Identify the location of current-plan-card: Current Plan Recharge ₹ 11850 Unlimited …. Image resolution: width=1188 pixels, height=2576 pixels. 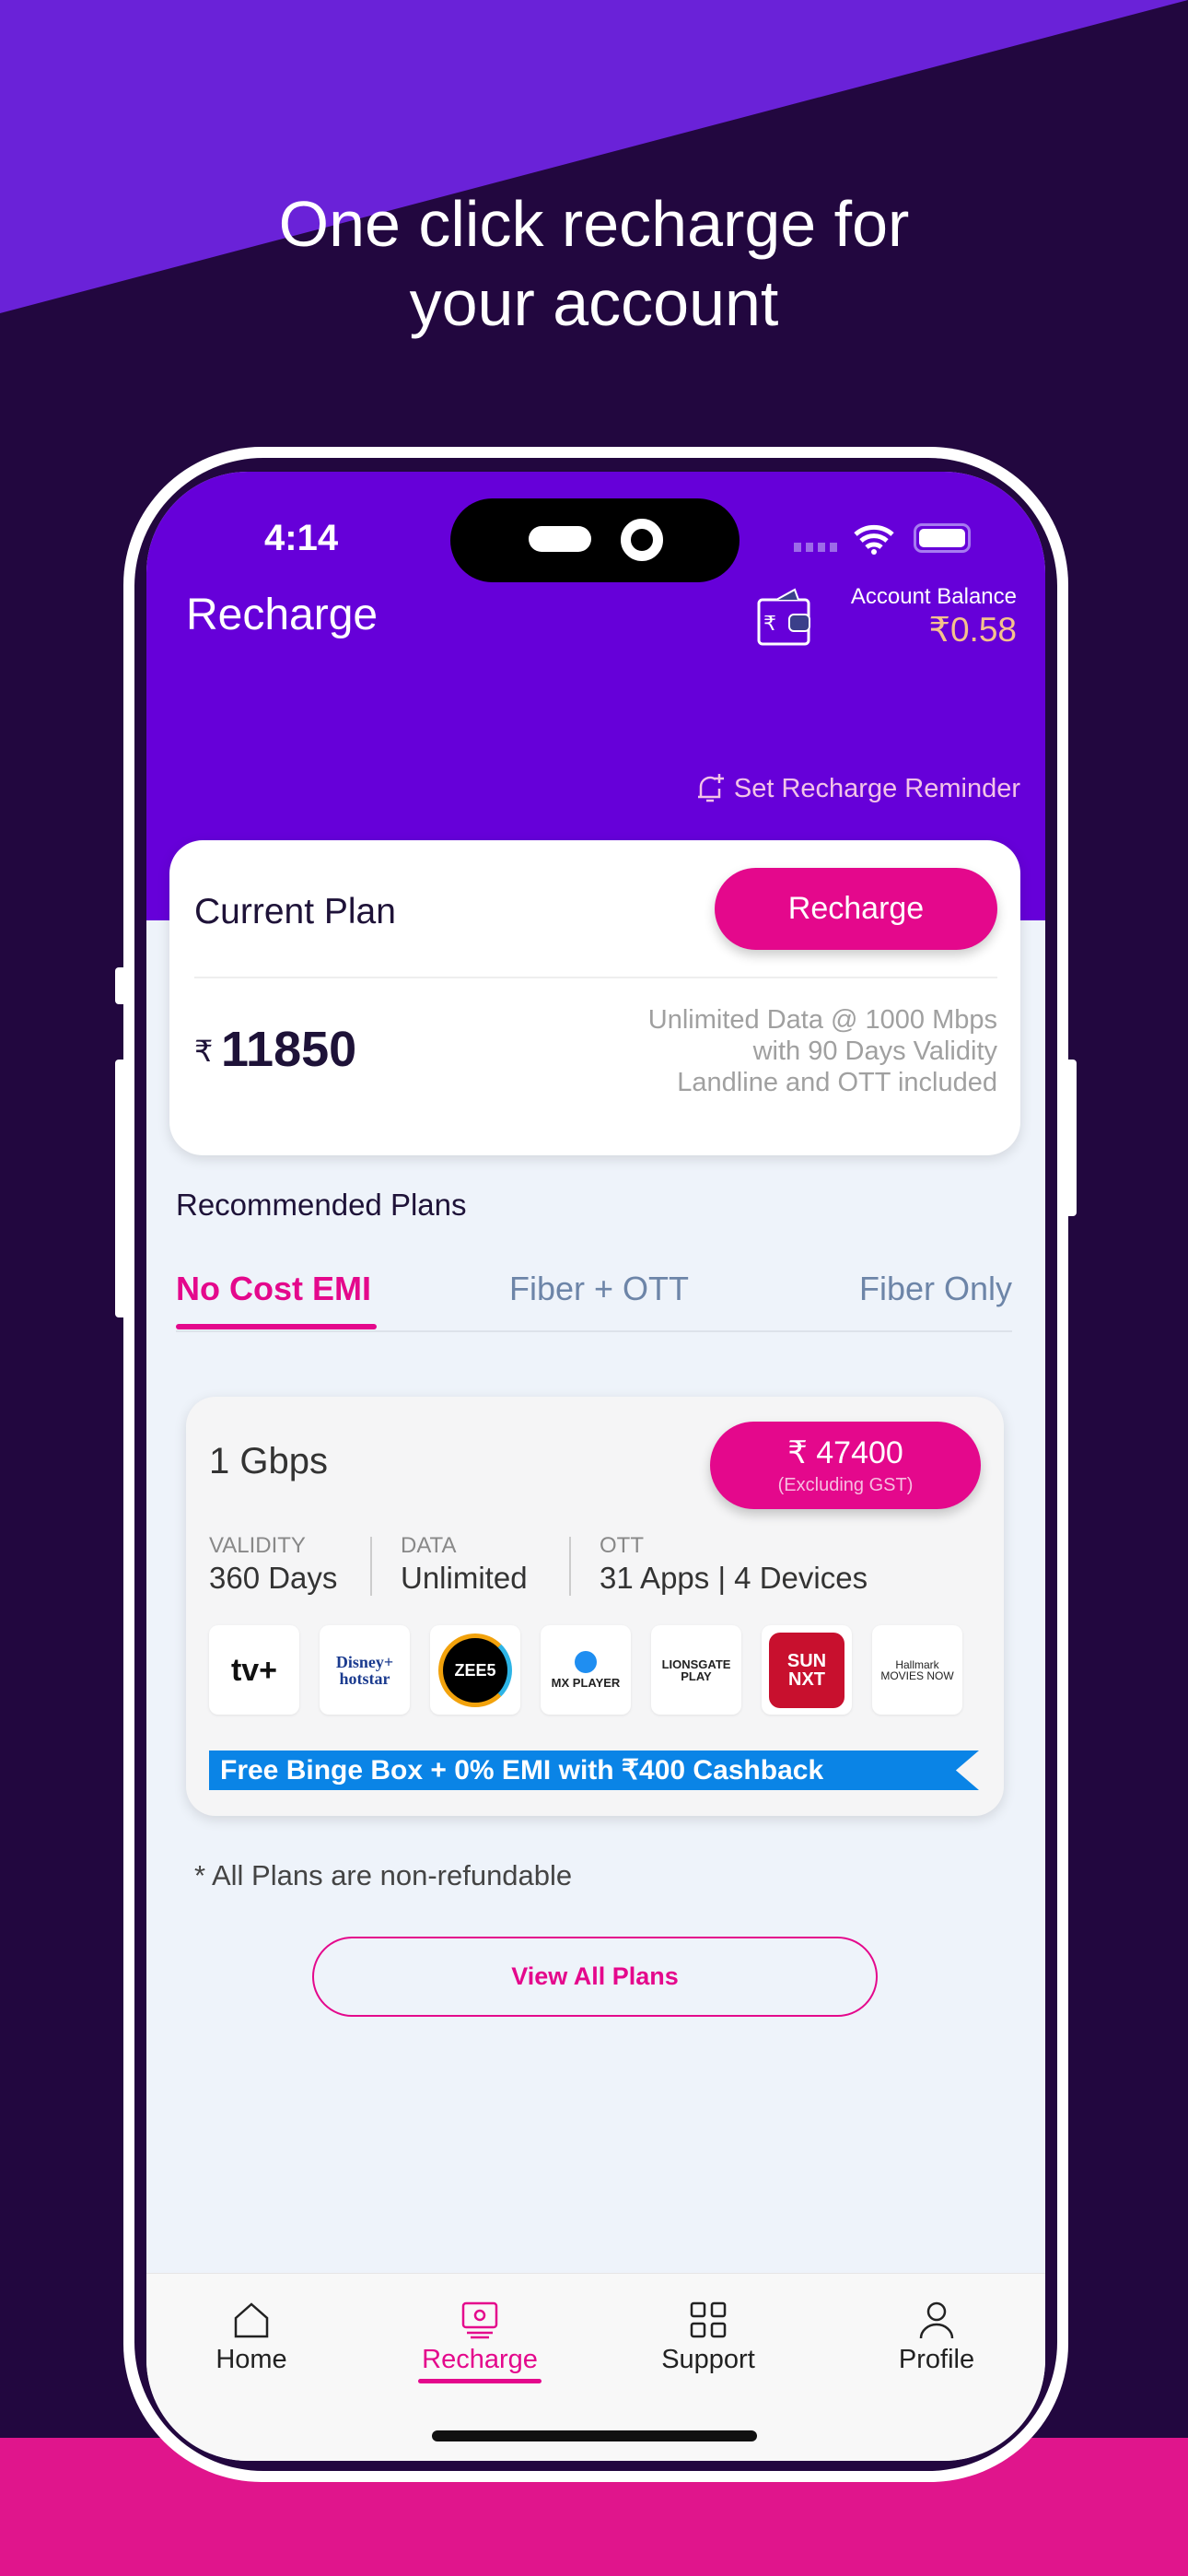
(594, 997).